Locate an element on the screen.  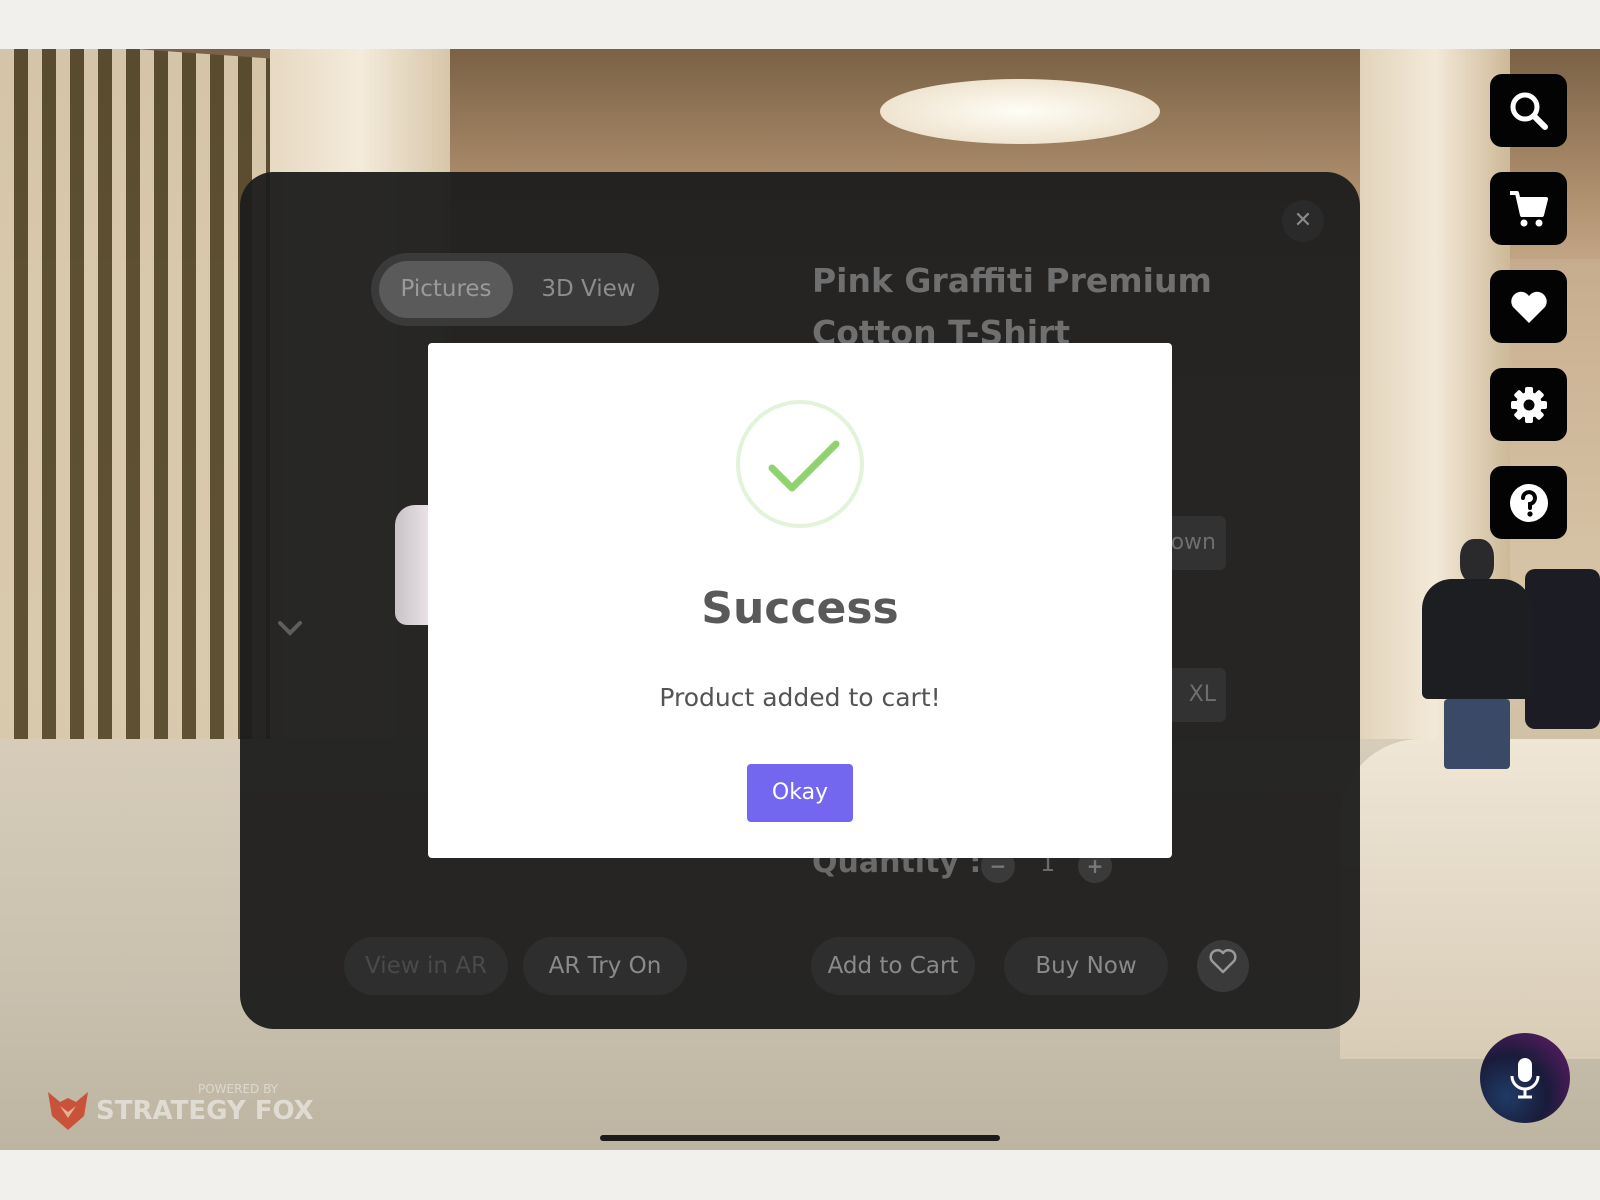
gear-icon is located at coordinates (1528, 404).